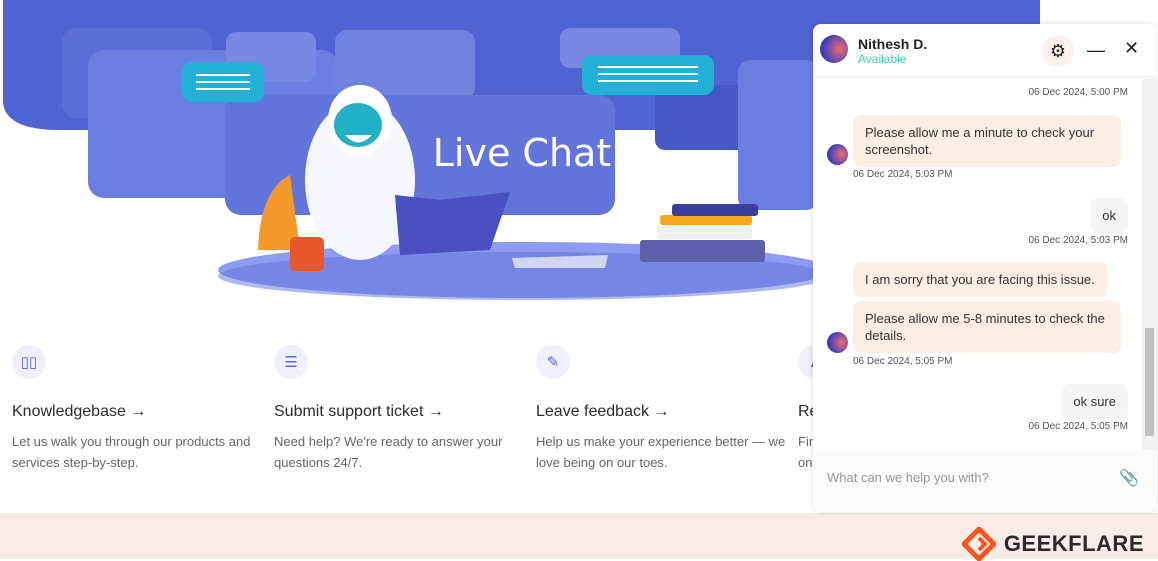  Describe the element at coordinates (1149, 382) in the screenshot. I see `scrollbar-thumb` at that location.